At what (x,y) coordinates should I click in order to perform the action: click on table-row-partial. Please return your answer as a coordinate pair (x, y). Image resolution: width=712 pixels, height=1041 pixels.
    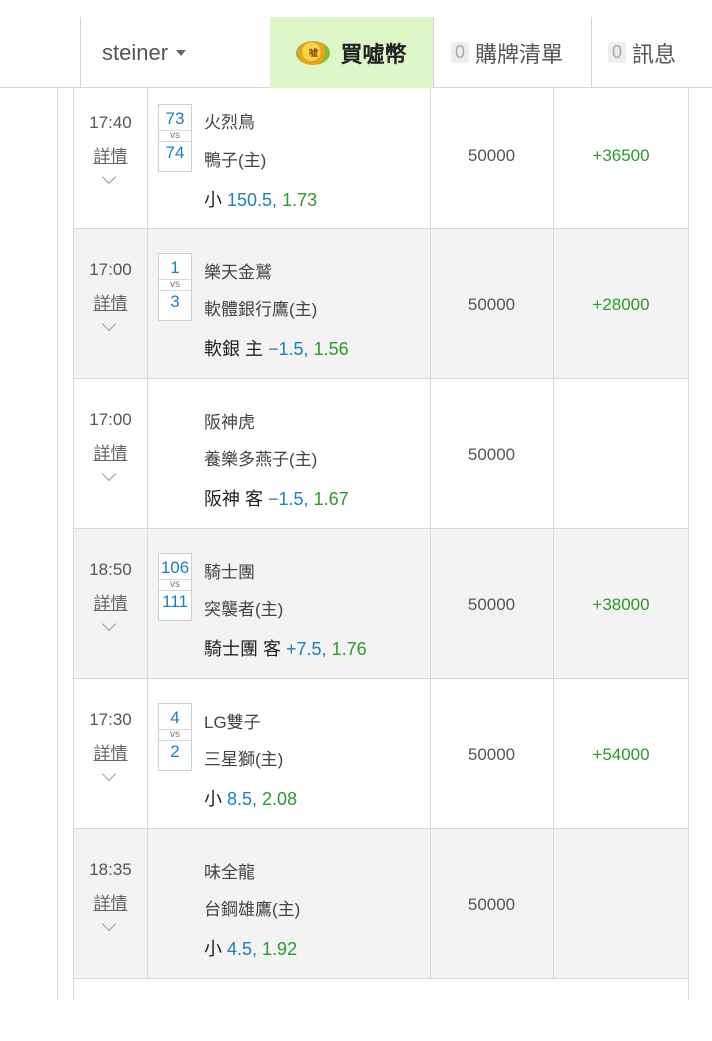
    Looking at the image, I should click on (381, 1010).